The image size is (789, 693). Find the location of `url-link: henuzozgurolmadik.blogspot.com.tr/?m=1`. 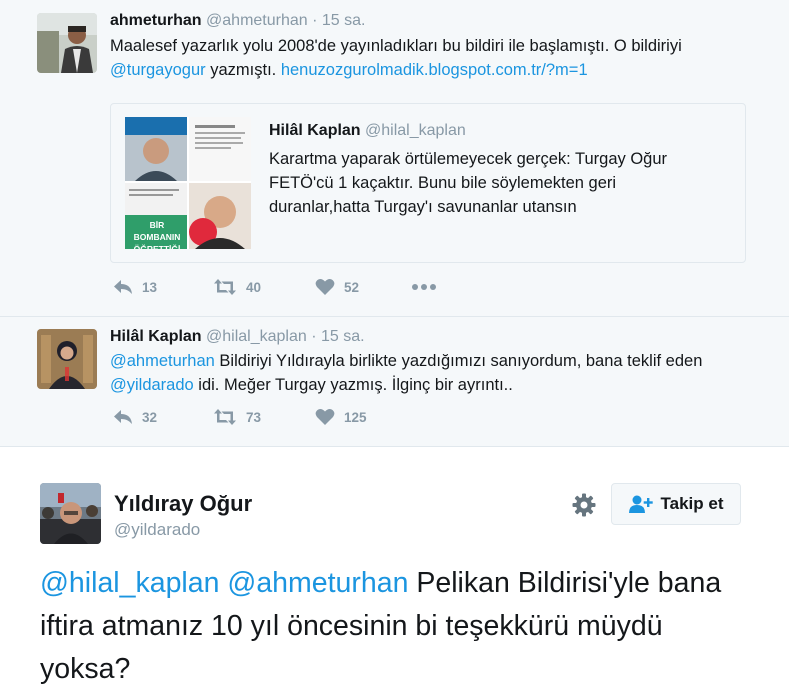

url-link: henuzozgurolmadik.blogspot.com.tr/?m=1 is located at coordinates (434, 70).